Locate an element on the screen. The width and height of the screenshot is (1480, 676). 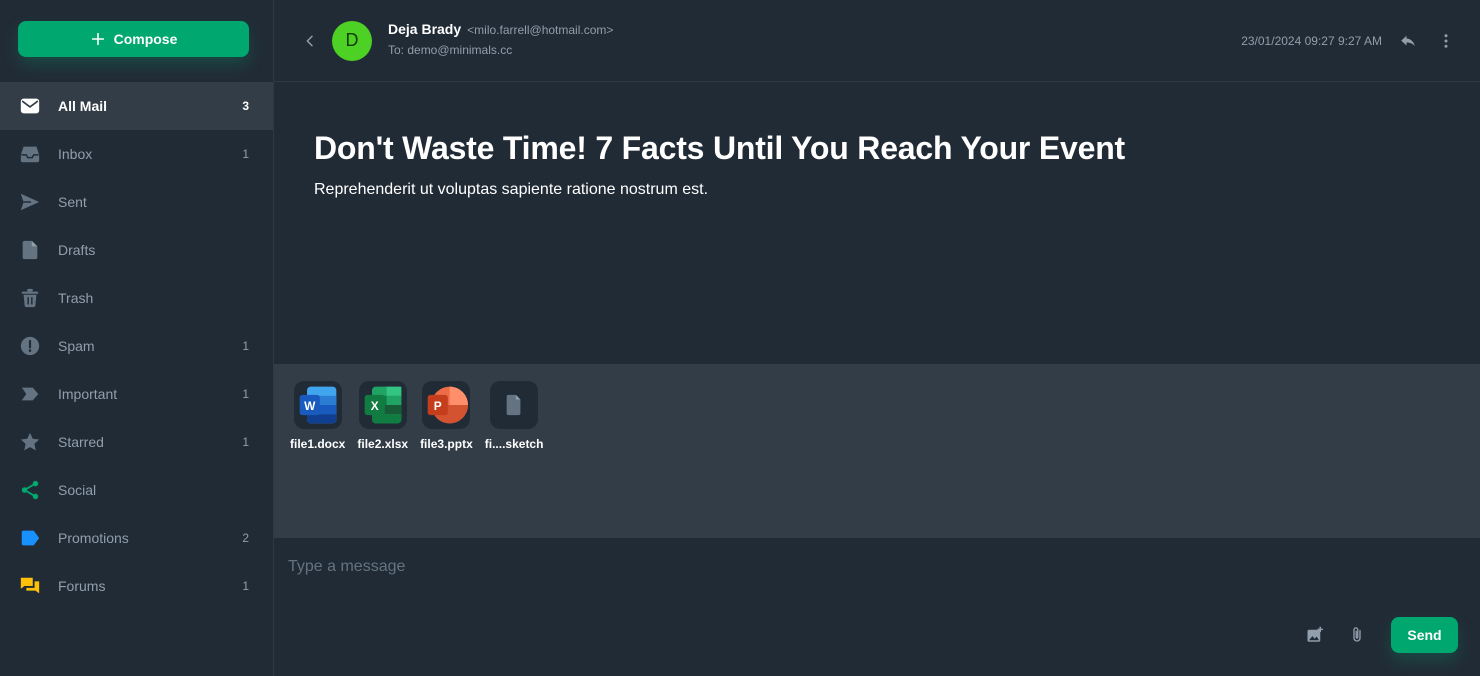
compose-wrapper: Compose is located at coordinates (136, 41).